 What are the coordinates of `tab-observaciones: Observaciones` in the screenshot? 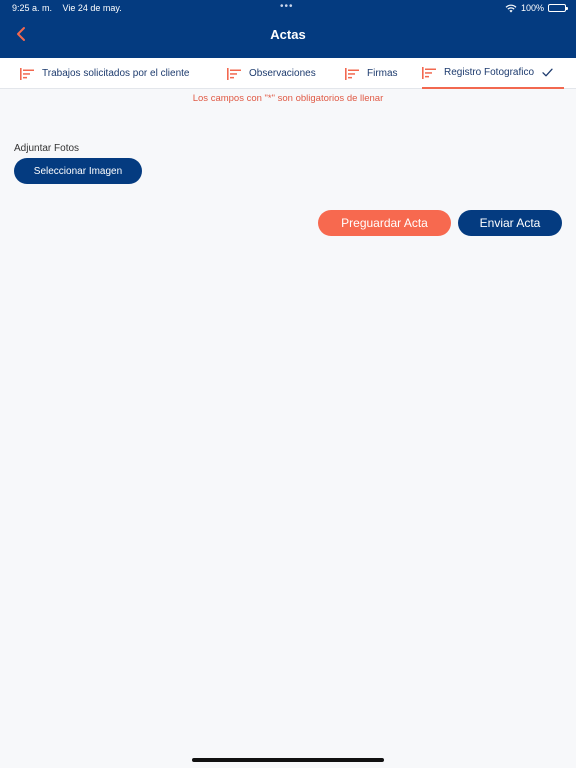 It's located at (271, 73).